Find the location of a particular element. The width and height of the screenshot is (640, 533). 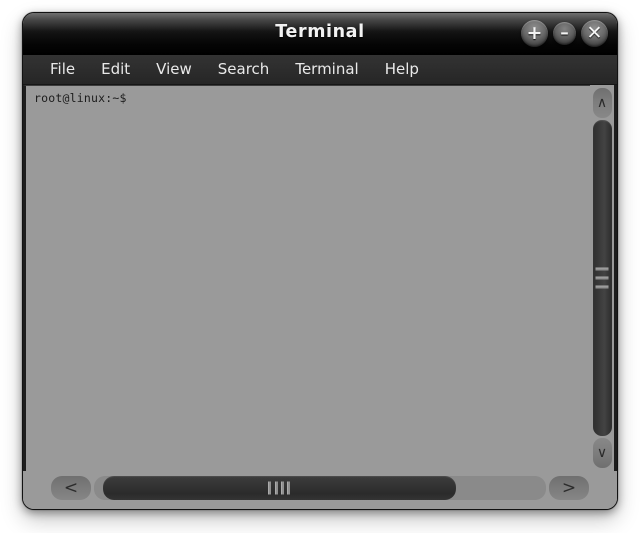

menu-item-edit: Edit is located at coordinates (115, 69).